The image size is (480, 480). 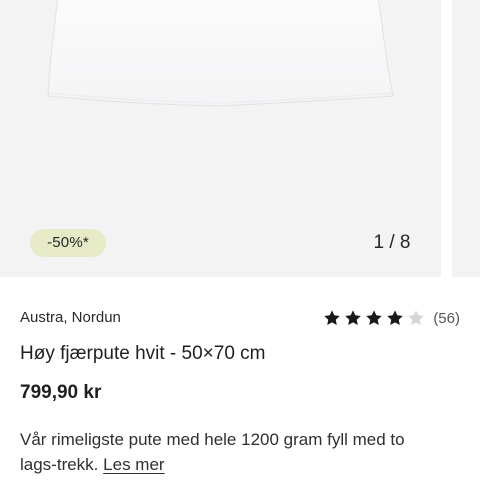 I want to click on product-brand: Austra, Nordun, so click(x=70, y=318).